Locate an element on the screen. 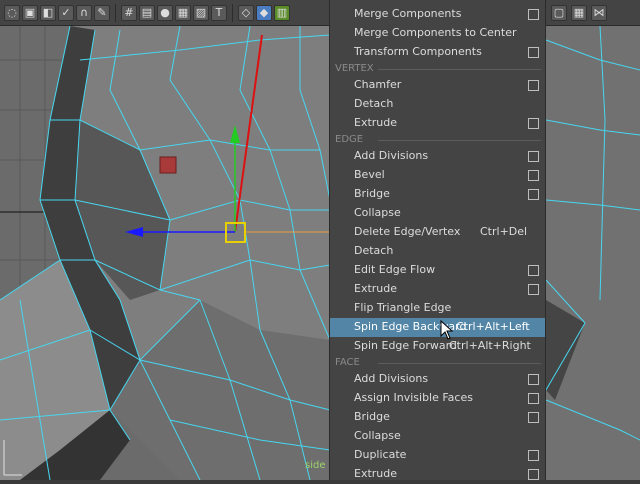  section-header-vertex: VERTEX is located at coordinates (437, 69).